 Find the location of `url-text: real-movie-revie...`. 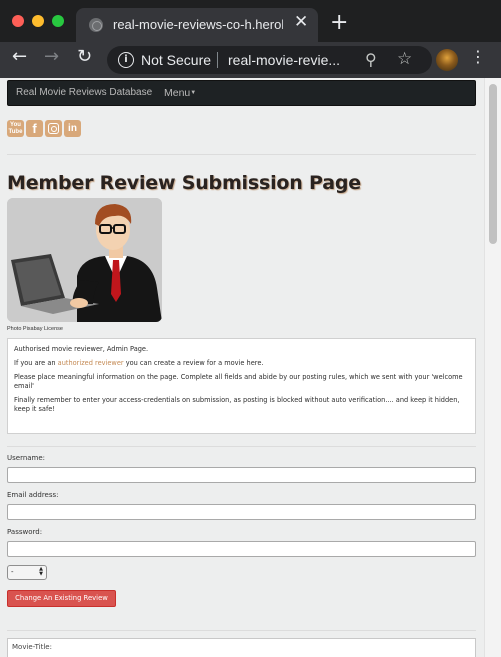

url-text: real-movie-revie... is located at coordinates (284, 60).